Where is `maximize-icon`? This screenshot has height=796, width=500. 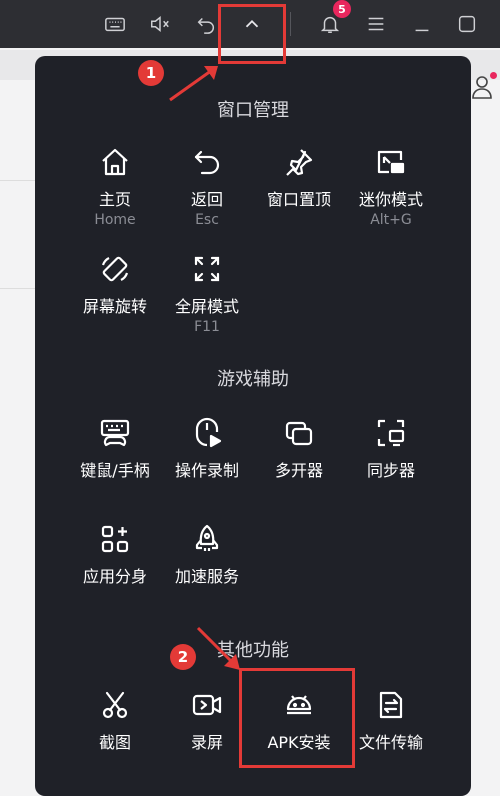 maximize-icon is located at coordinates (467, 24).